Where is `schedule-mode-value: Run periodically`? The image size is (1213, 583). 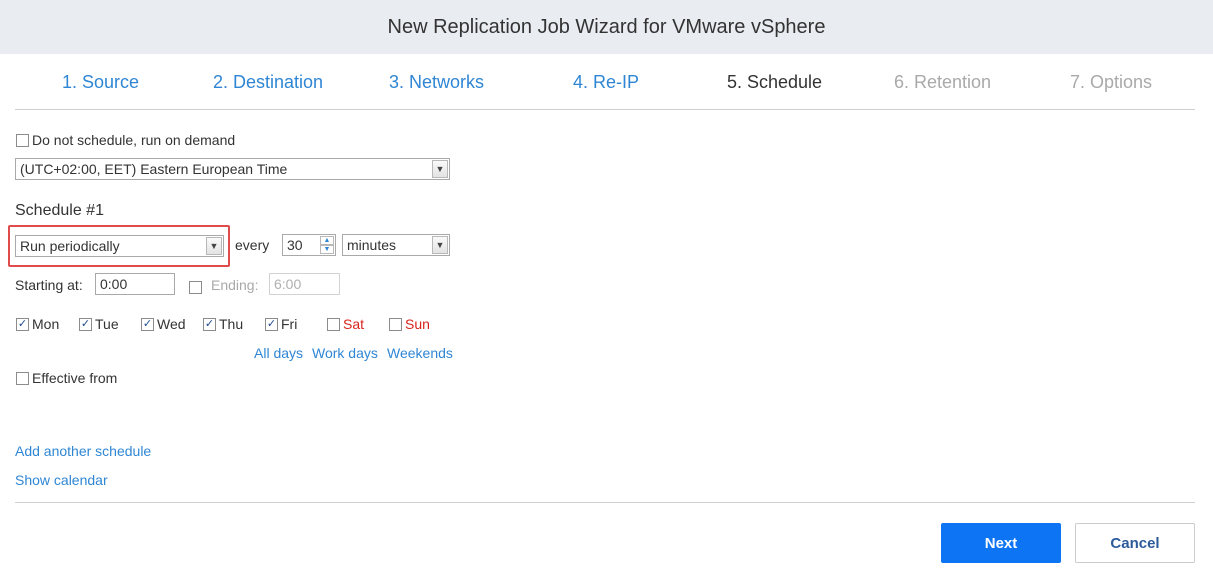
schedule-mode-value: Run periodically is located at coordinates (70, 246).